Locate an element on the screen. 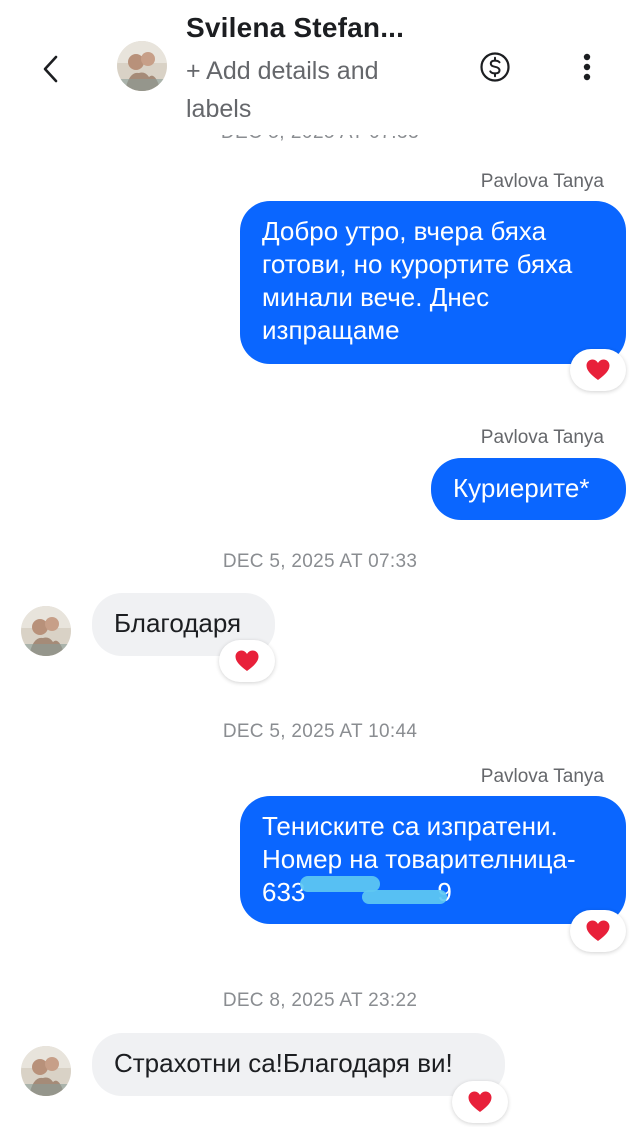 The height and width of the screenshot is (1127, 640). more-vertical-icon is located at coordinates (587, 67).